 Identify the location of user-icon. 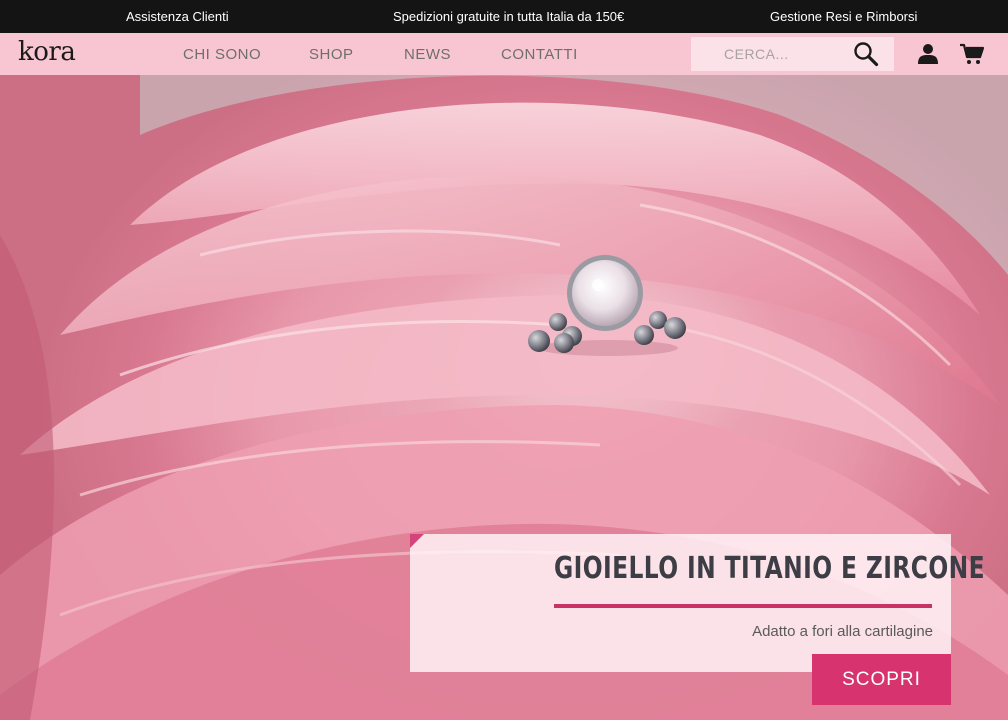
(928, 53).